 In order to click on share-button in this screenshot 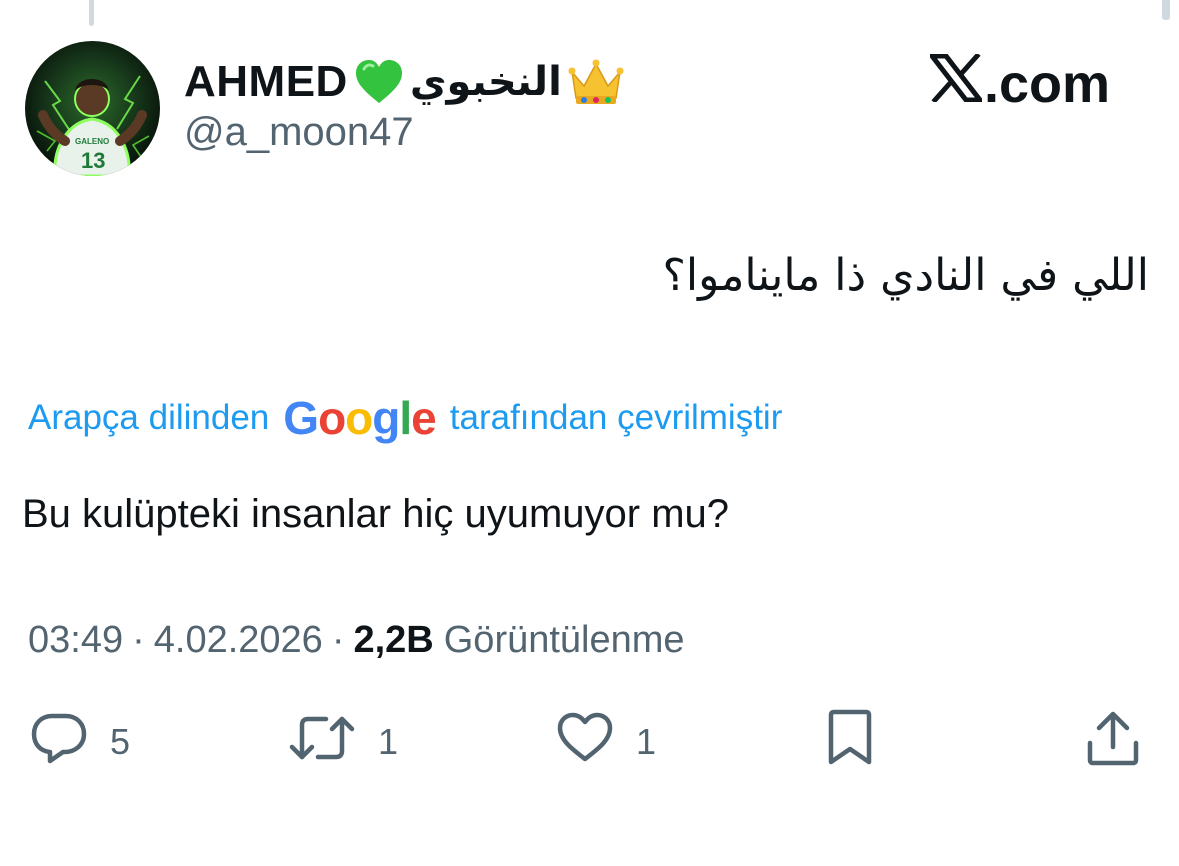, I will do `click(1113, 741)`.